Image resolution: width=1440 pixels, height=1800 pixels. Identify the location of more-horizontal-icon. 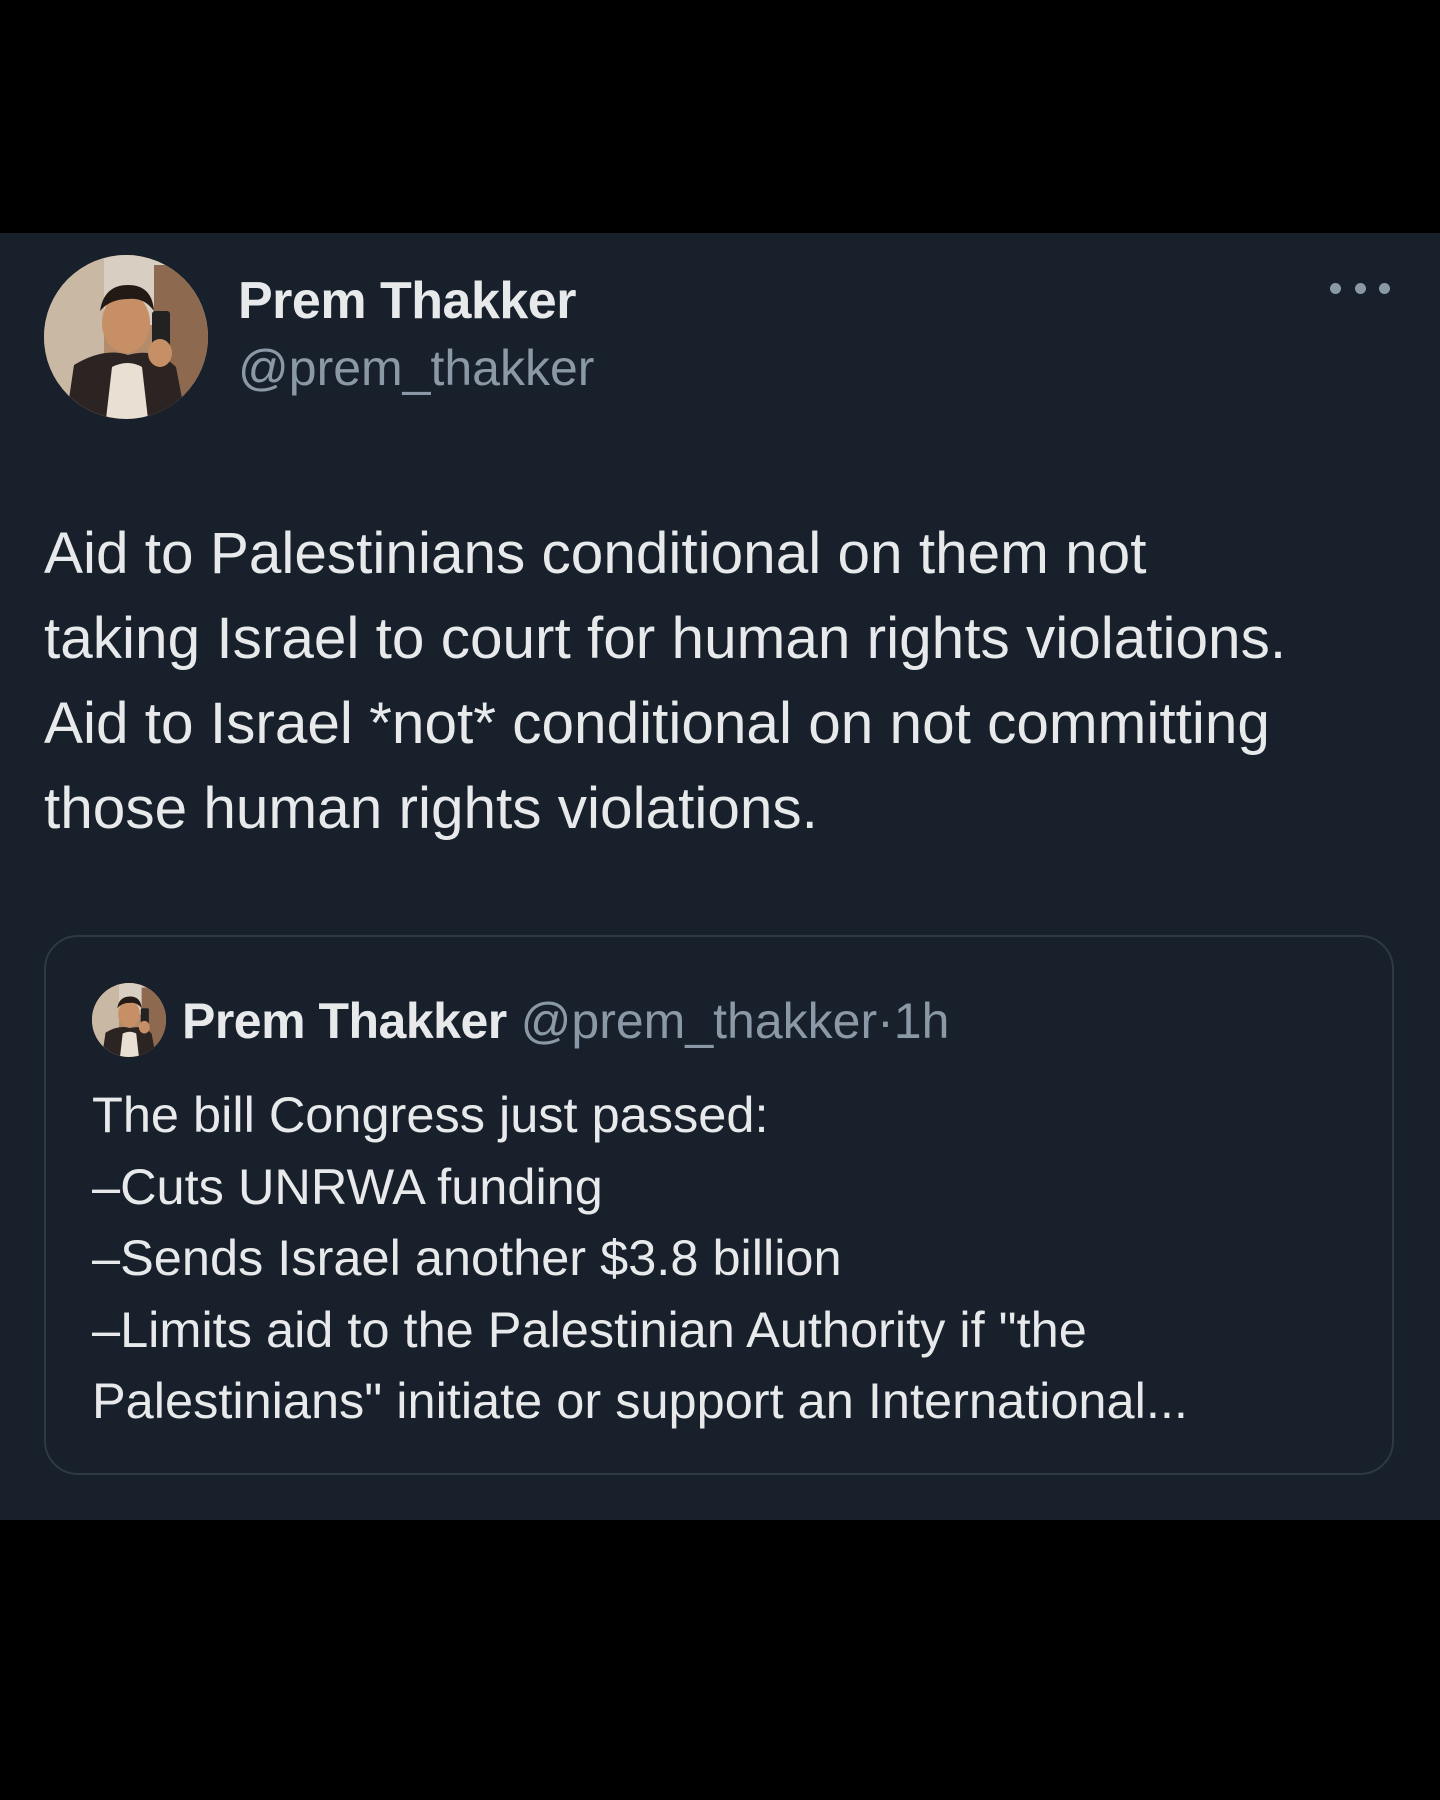
(1335, 288).